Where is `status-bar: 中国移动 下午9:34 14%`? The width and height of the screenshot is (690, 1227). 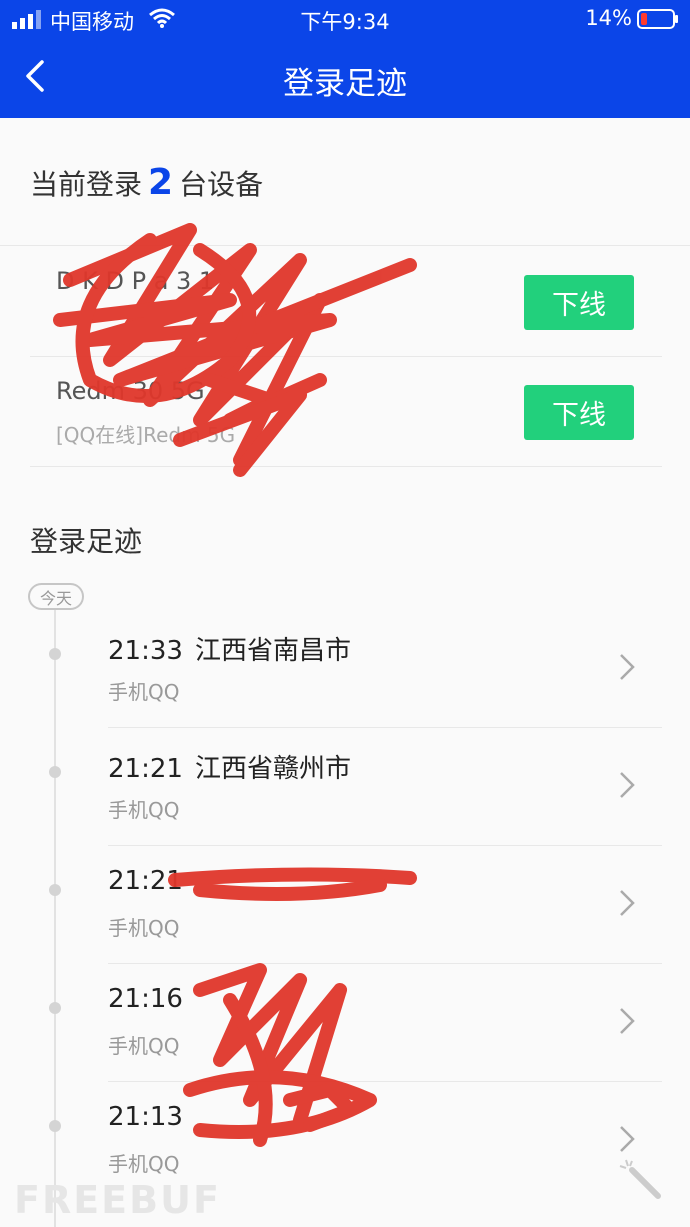
status-bar: 中国移动 下午9:34 14% is located at coordinates (345, 19).